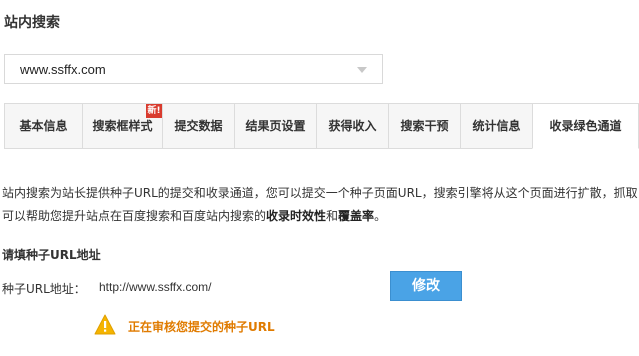 This screenshot has width=639, height=356. I want to click on tab-get-income: 获得收入, so click(352, 126).